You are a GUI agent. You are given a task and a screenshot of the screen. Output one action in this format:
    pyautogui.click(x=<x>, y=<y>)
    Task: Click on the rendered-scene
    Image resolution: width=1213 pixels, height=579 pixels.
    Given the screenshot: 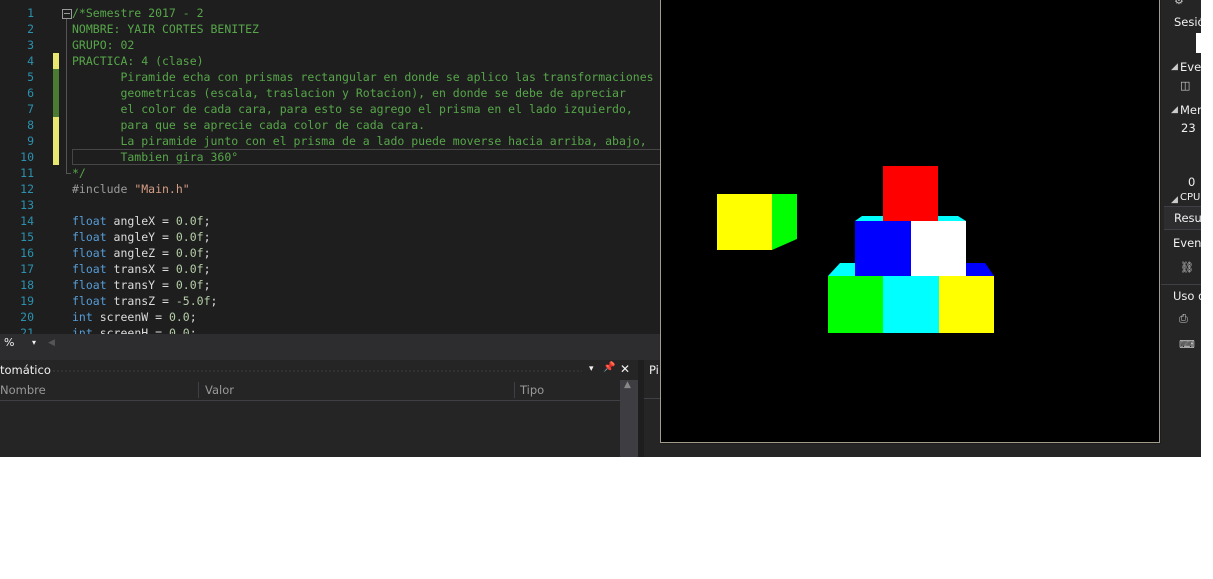 What is the action you would take?
    pyautogui.click(x=855, y=249)
    